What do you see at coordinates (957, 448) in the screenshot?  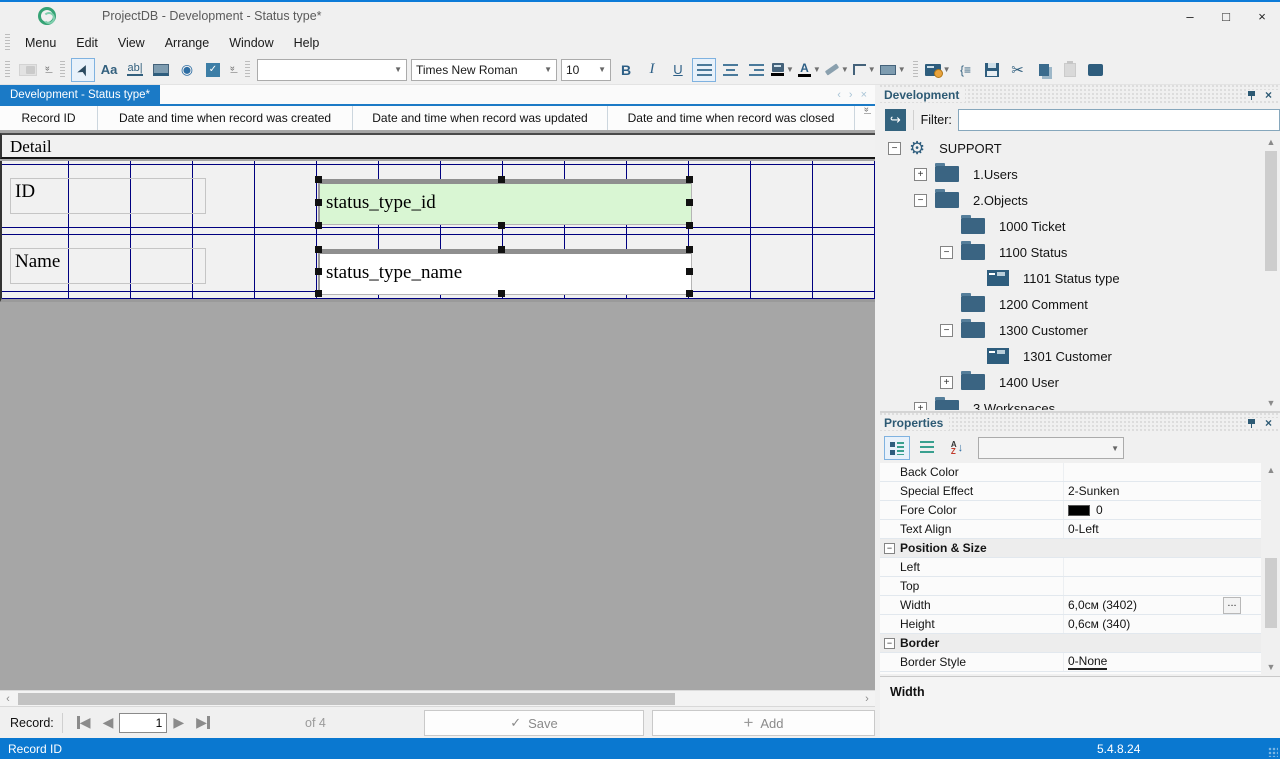 I see `sort-az-button: AZ ↓` at bounding box center [957, 448].